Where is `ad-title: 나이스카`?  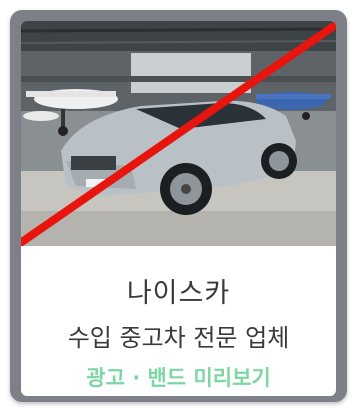
ad-title: 나이스카 is located at coordinates (178, 290).